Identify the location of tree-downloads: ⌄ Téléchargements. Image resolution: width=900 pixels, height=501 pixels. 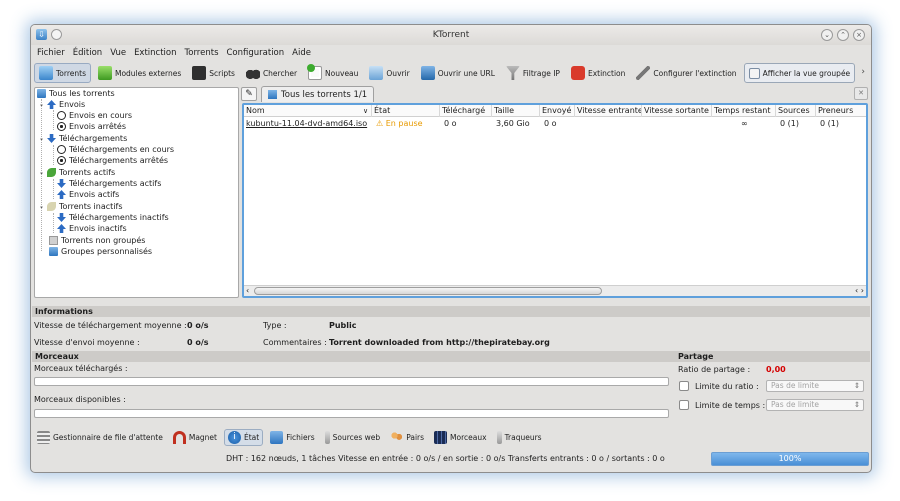
(83, 138).